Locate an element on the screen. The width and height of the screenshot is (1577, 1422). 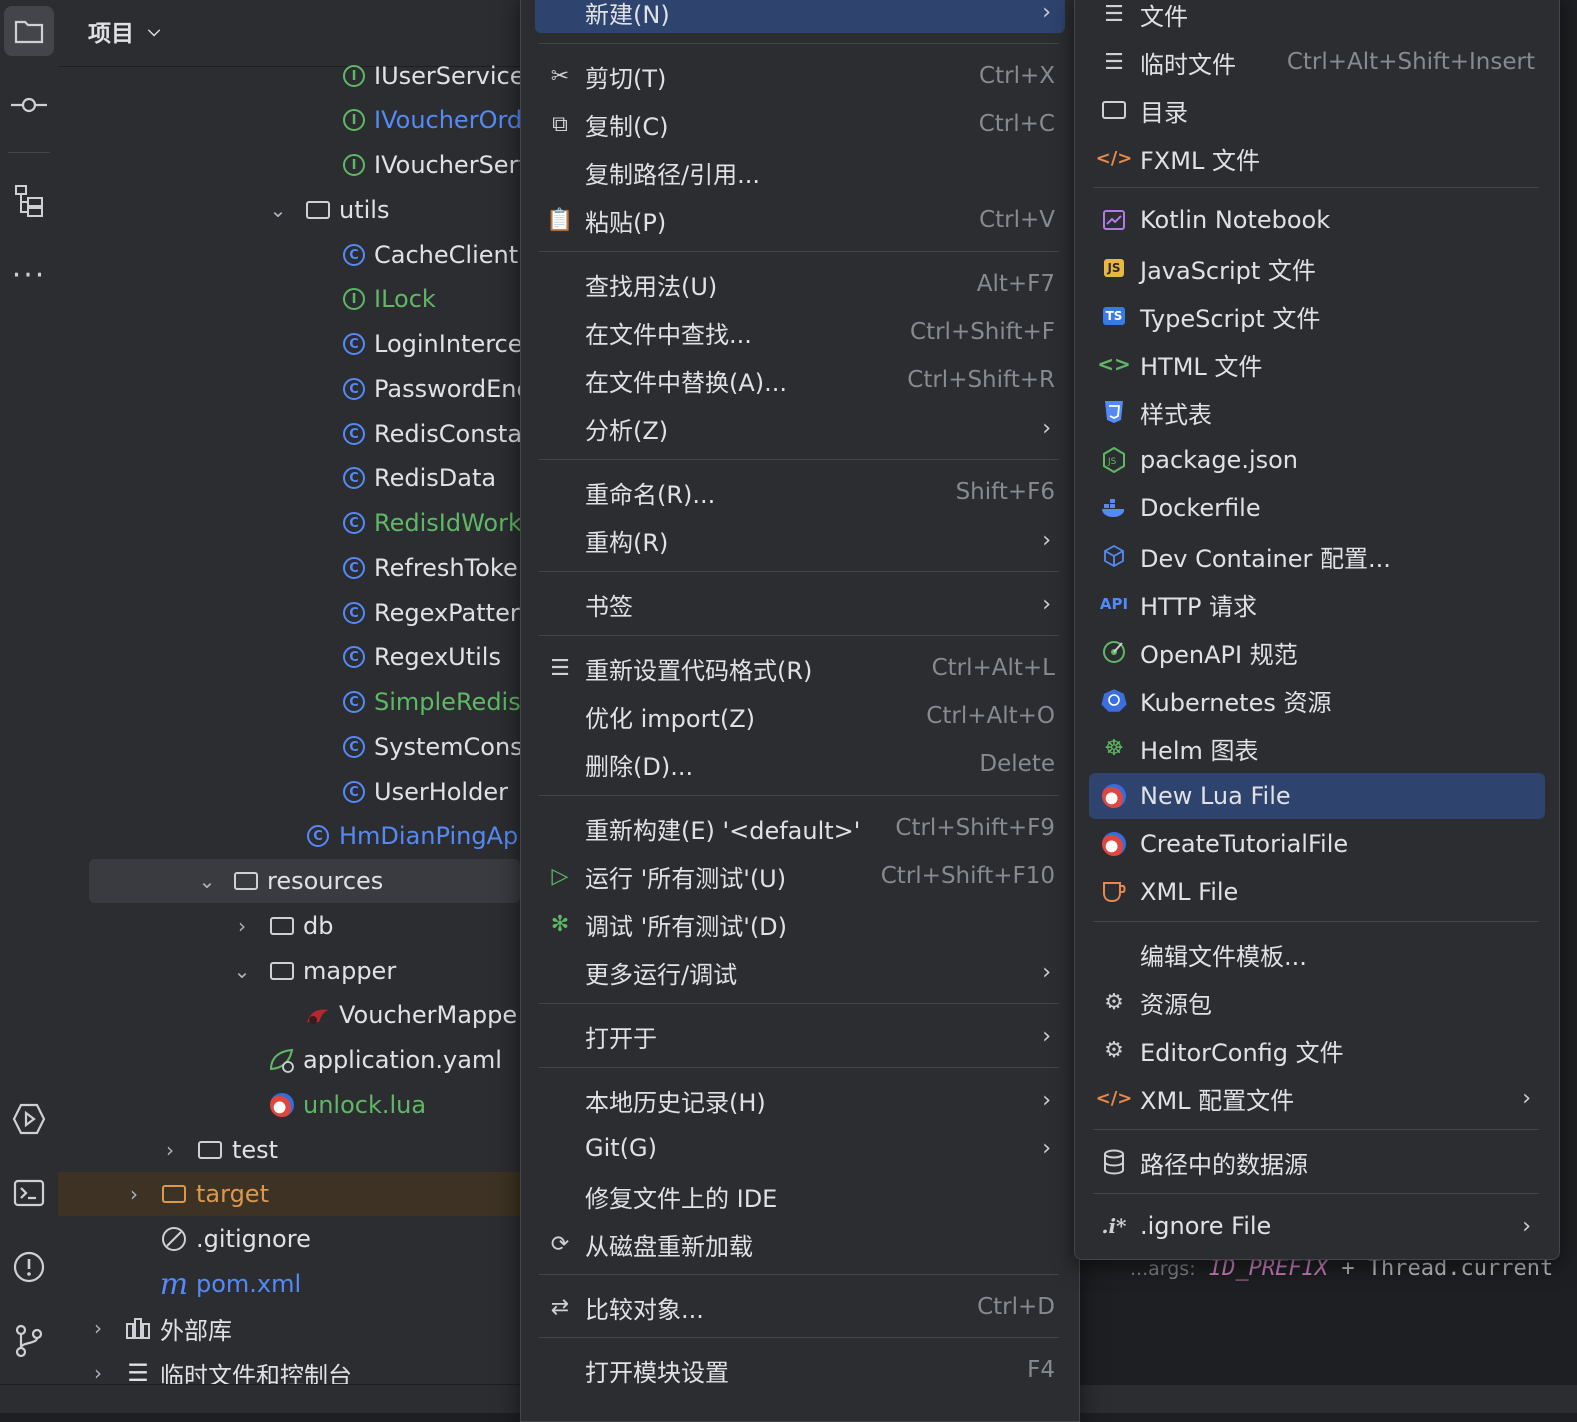
tree-row: m pom.xml is located at coordinates (289, 1284).